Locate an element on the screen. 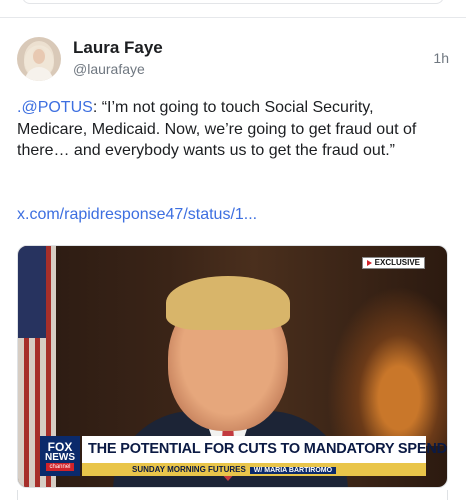 The width and height of the screenshot is (466, 500). logo-line3: channel is located at coordinates (60, 467).